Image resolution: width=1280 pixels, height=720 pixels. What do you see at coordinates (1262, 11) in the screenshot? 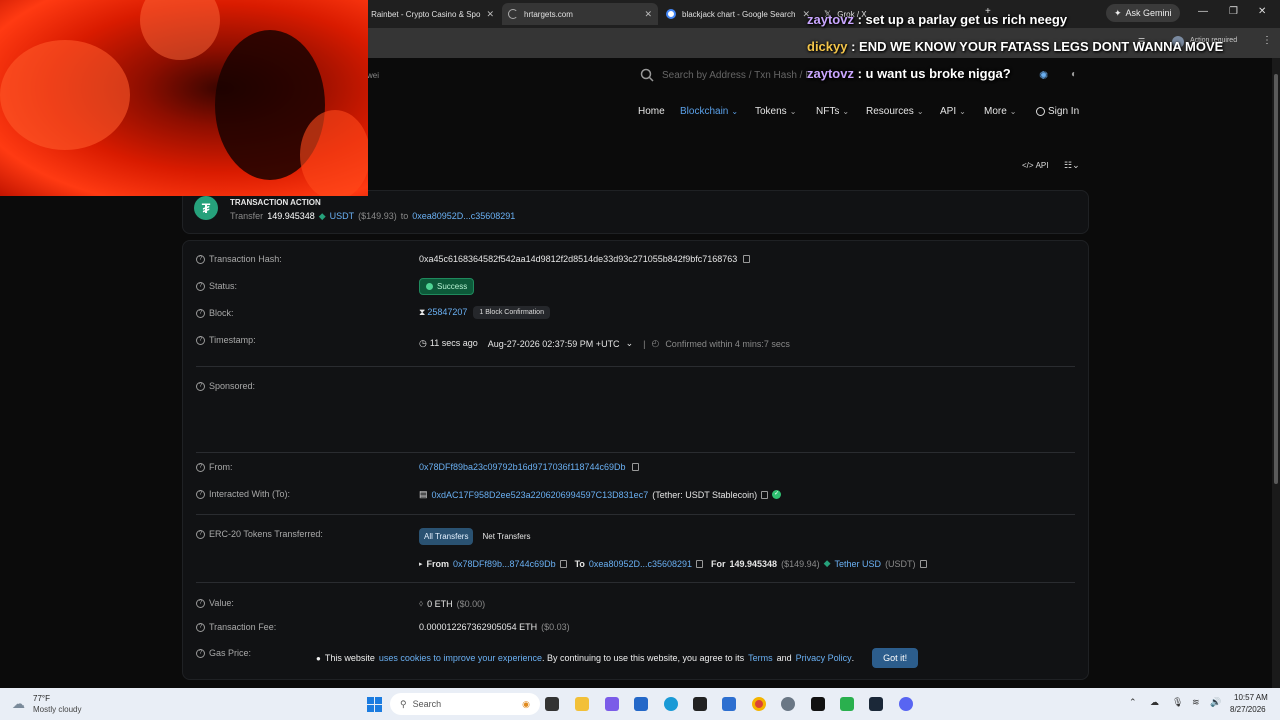
I see `close-window-icon: ✕` at bounding box center [1262, 11].